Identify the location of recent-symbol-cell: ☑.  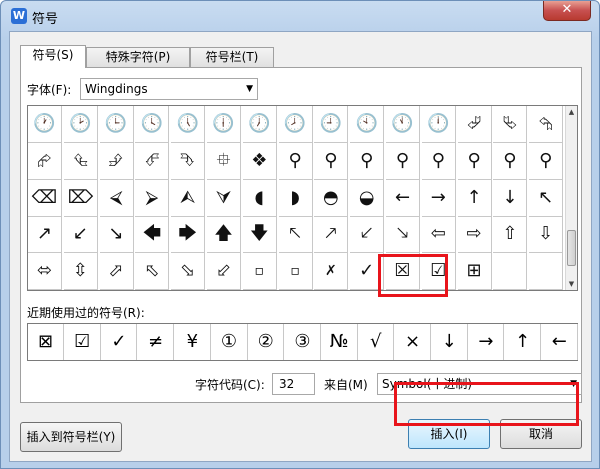
(83, 342).